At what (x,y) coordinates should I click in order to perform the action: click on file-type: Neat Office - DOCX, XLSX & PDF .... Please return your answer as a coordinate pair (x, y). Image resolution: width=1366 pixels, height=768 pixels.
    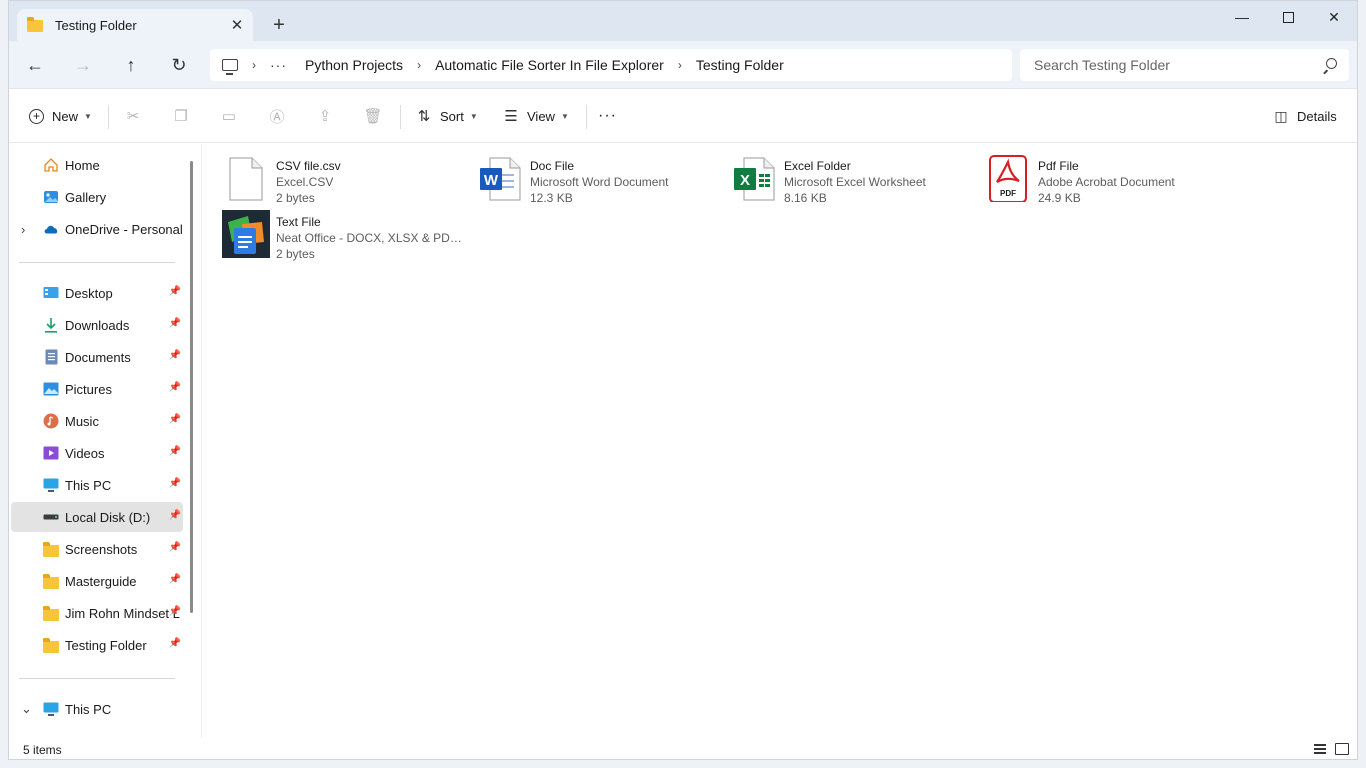
    Looking at the image, I should click on (369, 238).